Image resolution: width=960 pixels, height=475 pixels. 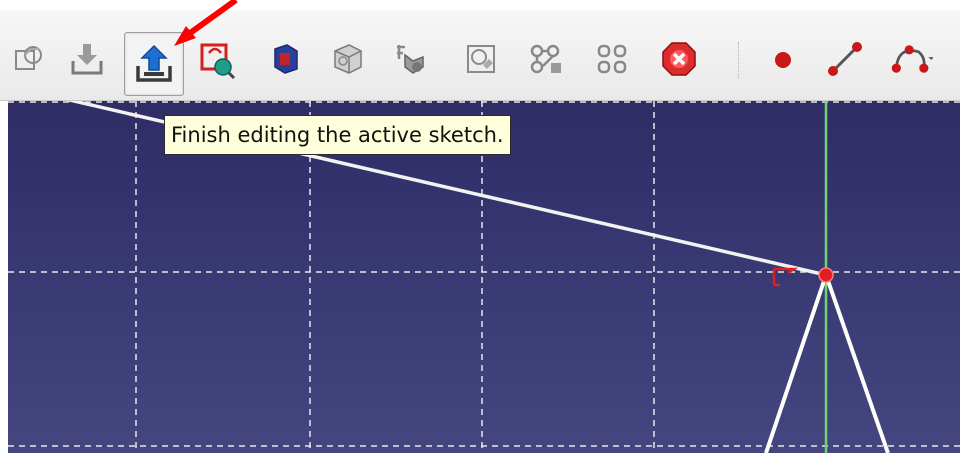 I want to click on validate-sketch-button, so click(x=217, y=59).